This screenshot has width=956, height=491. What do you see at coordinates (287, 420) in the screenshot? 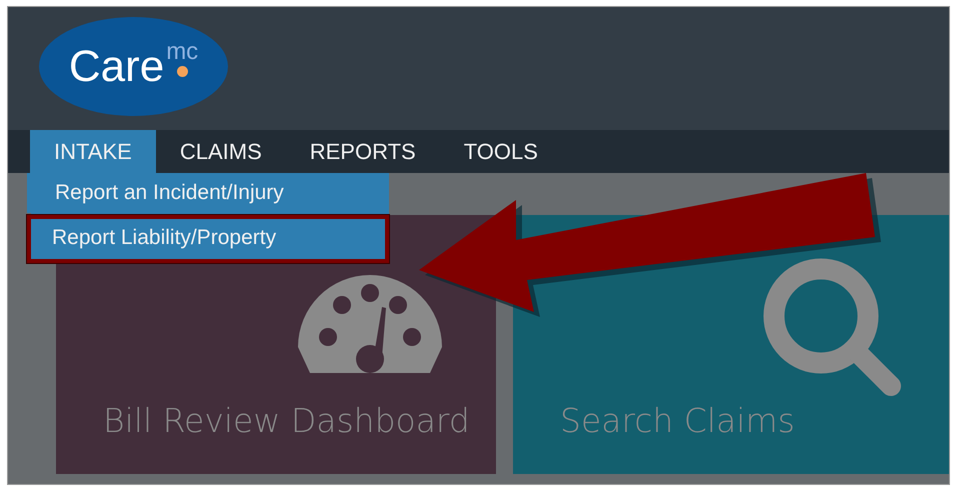
I see `tile-label: Bill Review Dashboard` at bounding box center [287, 420].